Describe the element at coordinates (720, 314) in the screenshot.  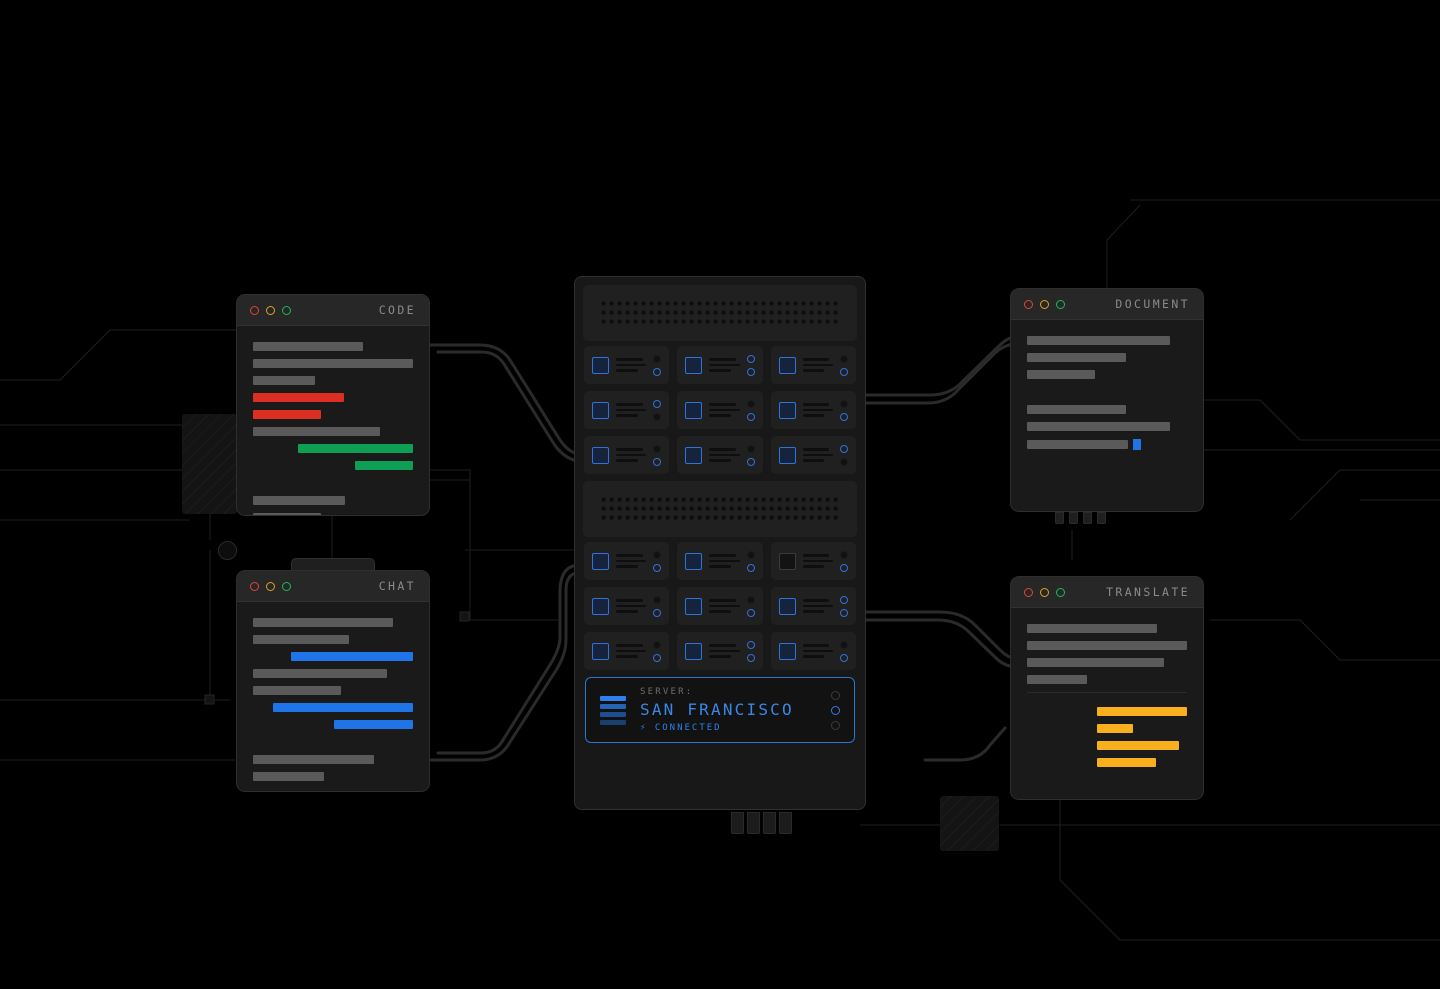
I see `vent-dot-grid` at that location.